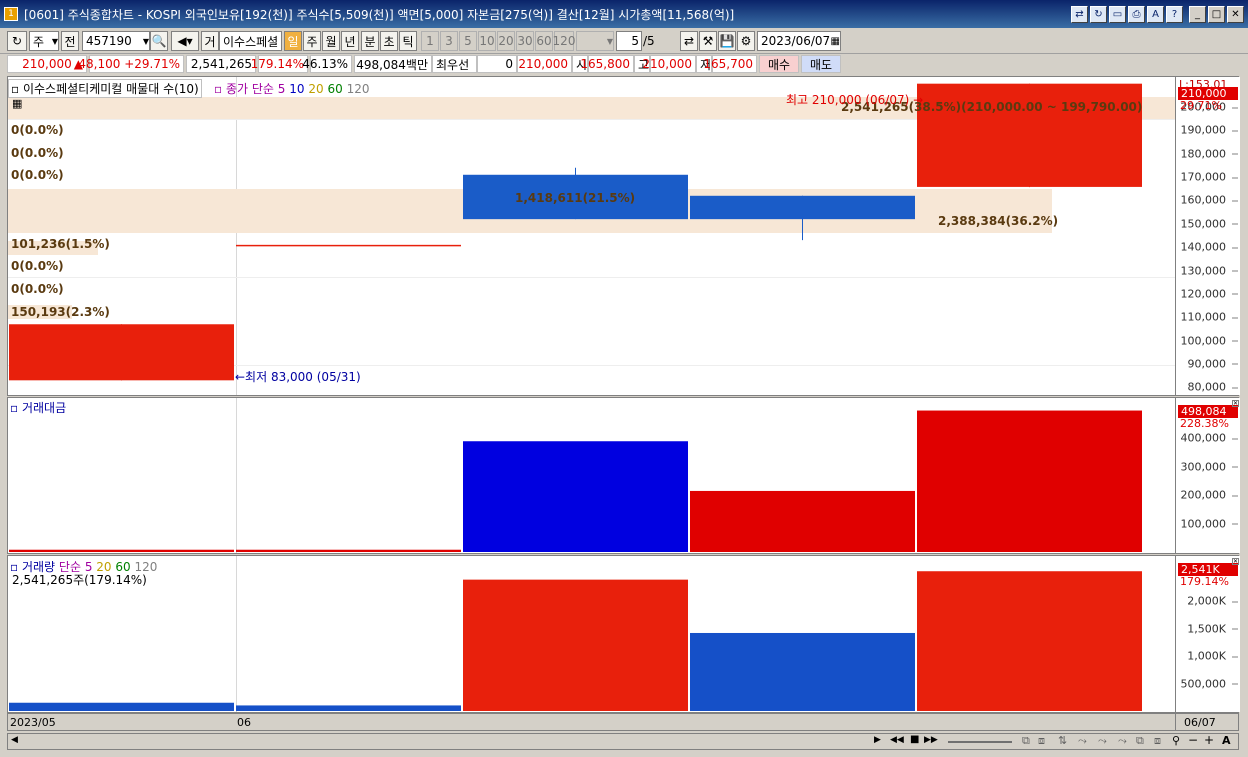  Describe the element at coordinates (564, 41) in the screenshot. I see `interval-120: 120` at that location.